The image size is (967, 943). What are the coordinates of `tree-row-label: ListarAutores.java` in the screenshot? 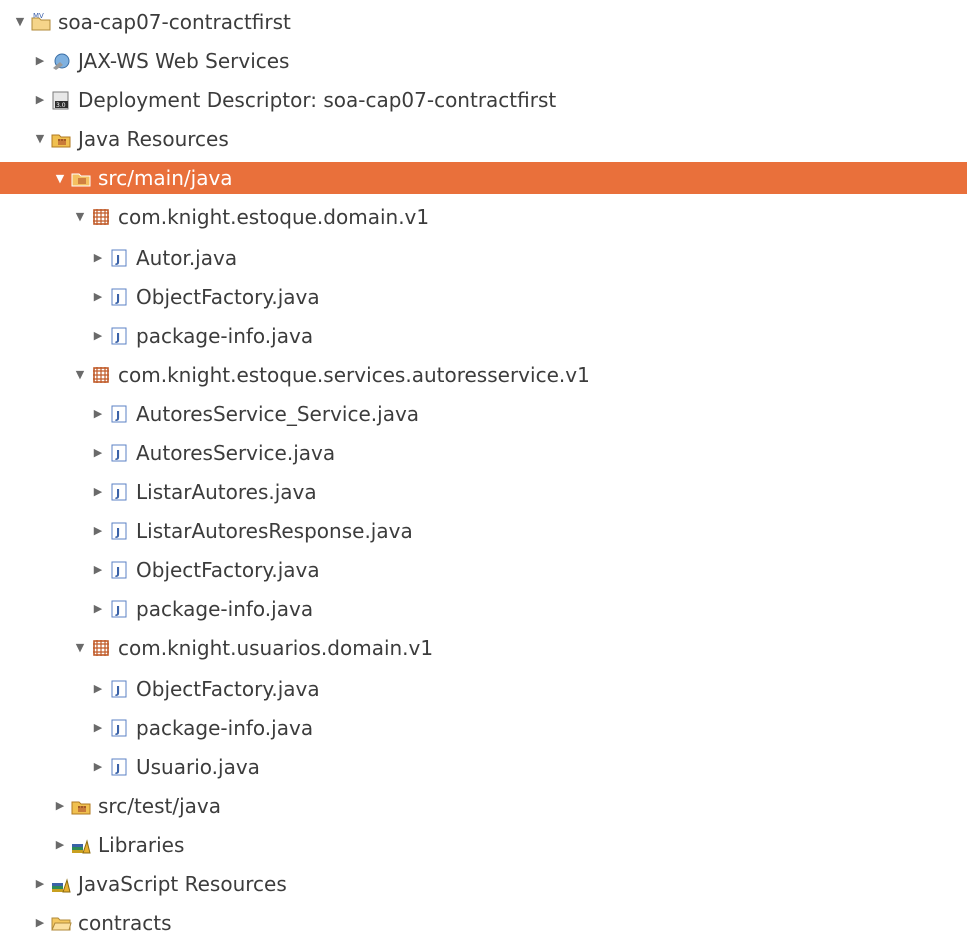 It's located at (226, 491).